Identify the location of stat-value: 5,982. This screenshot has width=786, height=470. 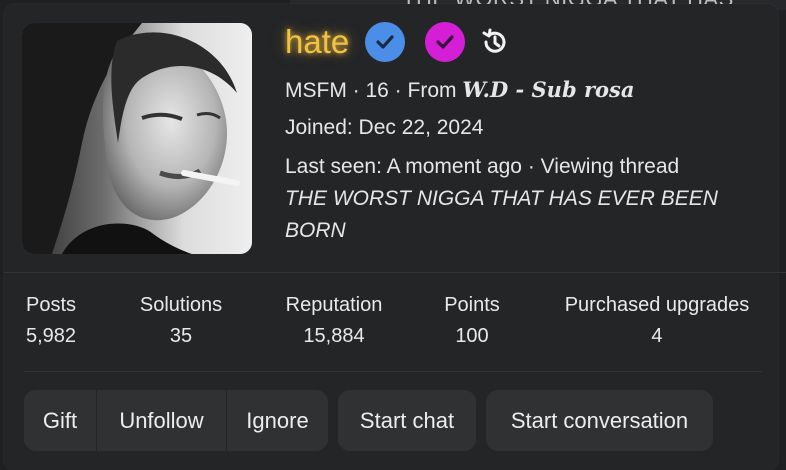
(51, 336).